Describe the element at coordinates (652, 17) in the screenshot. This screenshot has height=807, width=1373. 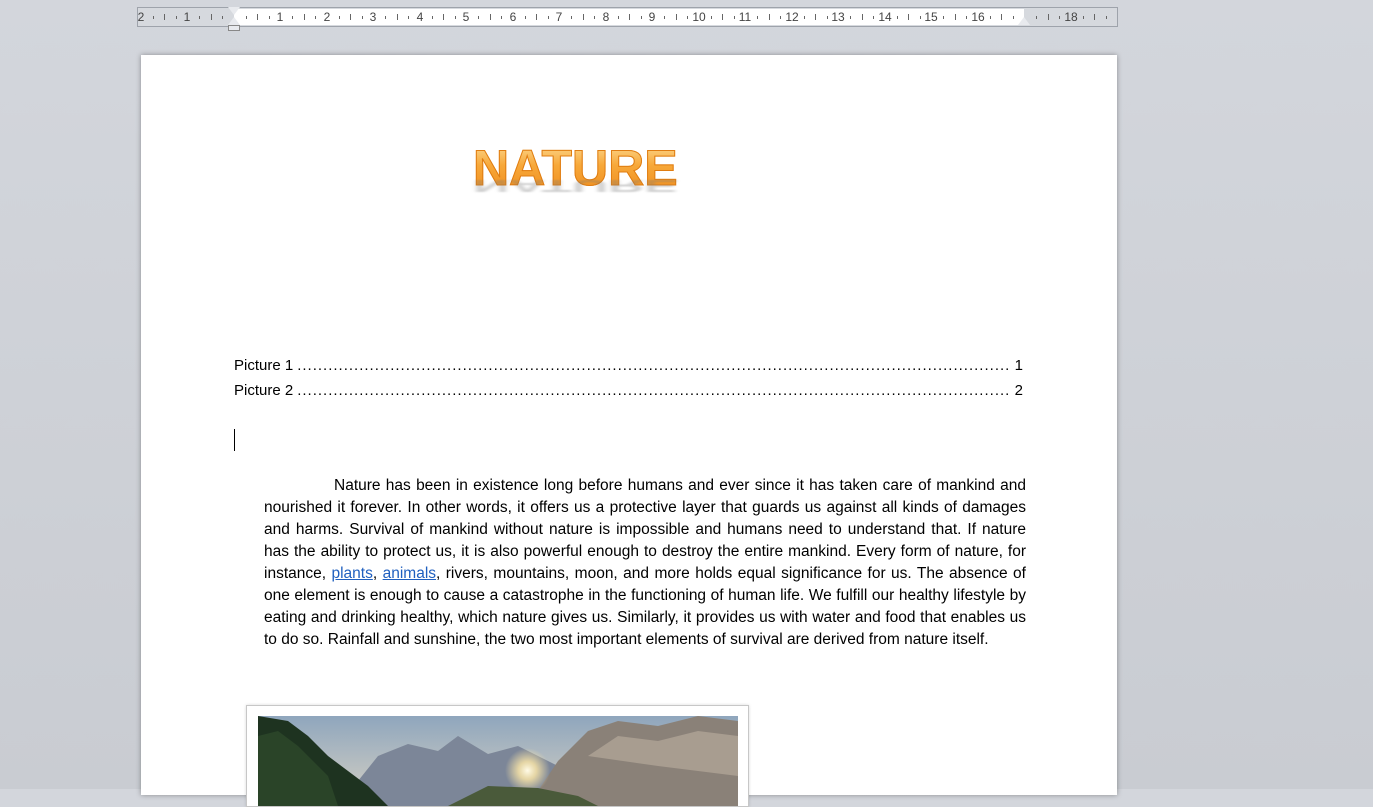
I see `ruler-label: 9` at that location.